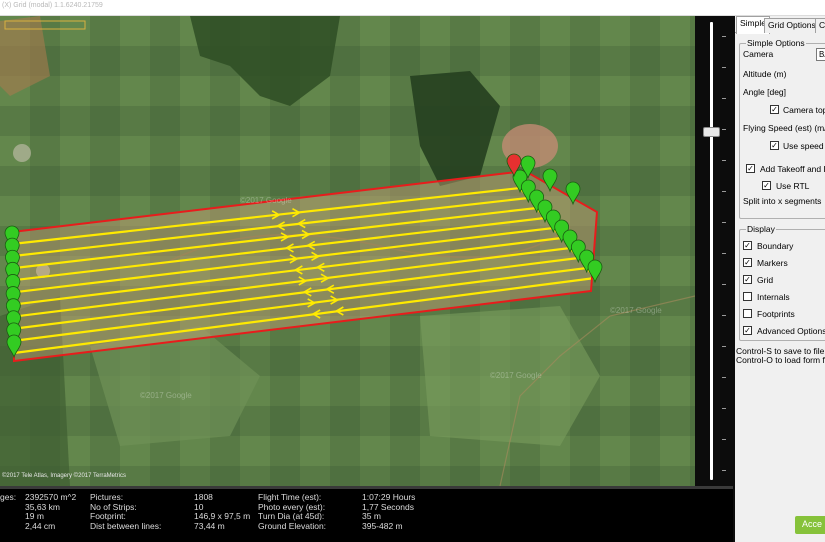 Image resolution: width=825 pixels, height=542 pixels. What do you see at coordinates (52, 5) in the screenshot?
I see `window-title: (X) Grid (modal) 1.1.6240.21759` at bounding box center [52, 5].